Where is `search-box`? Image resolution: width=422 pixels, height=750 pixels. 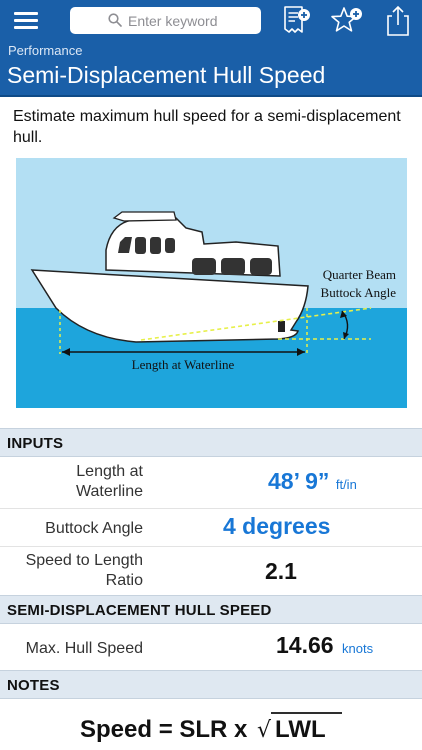
search-box is located at coordinates (165, 20).